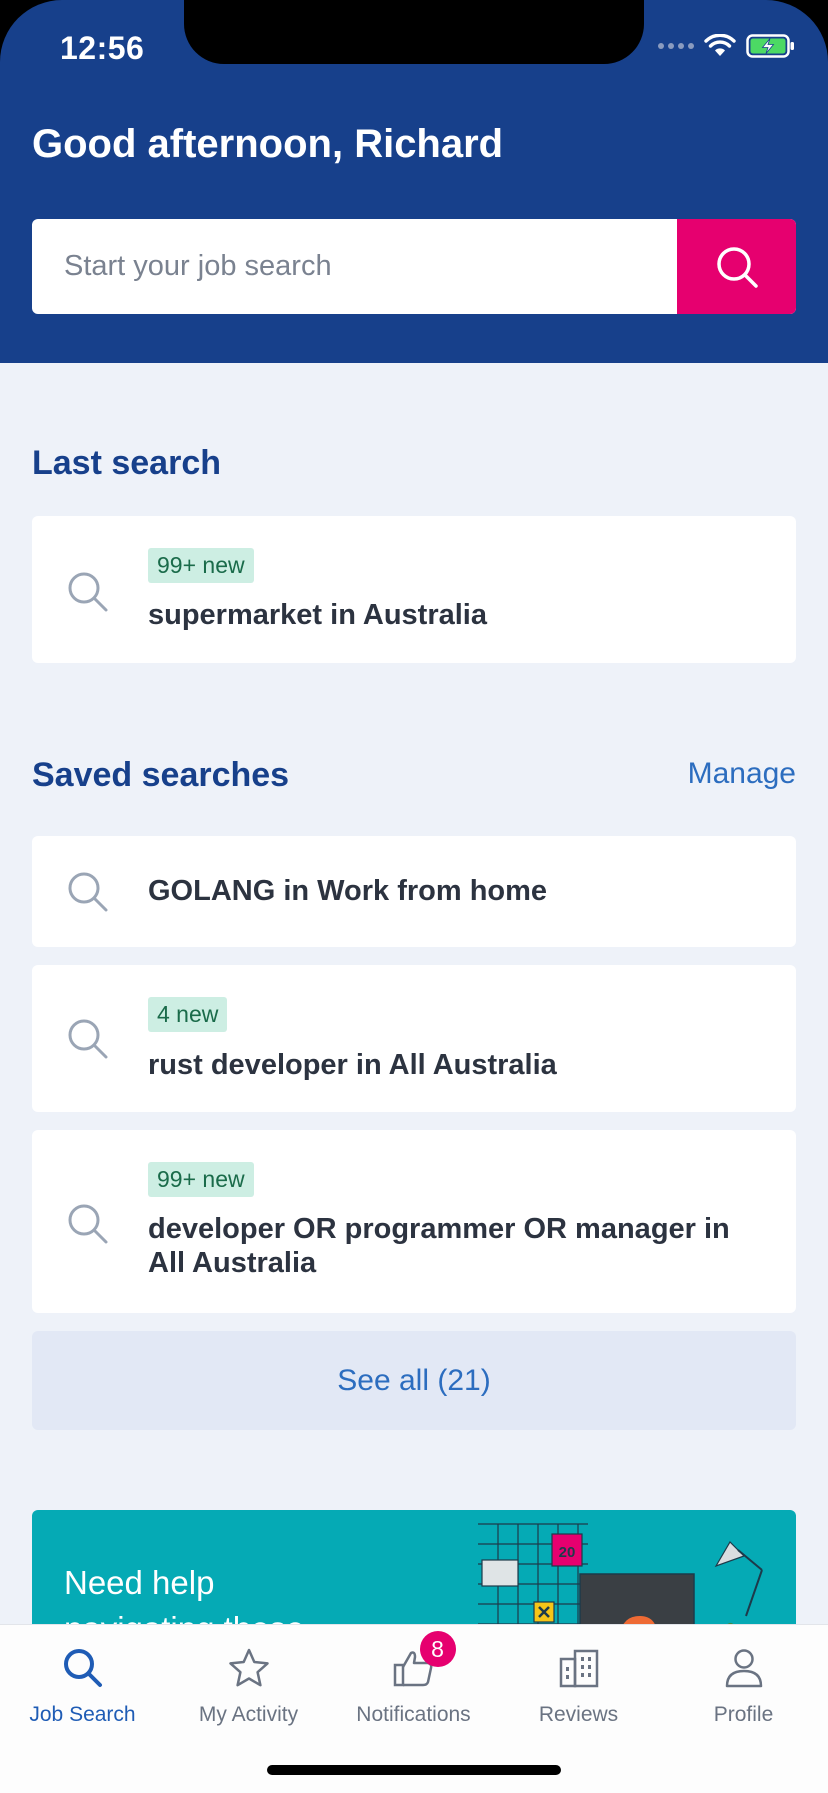 This screenshot has height=1793, width=828. What do you see at coordinates (126, 463) in the screenshot?
I see `last-search-title: Last search` at bounding box center [126, 463].